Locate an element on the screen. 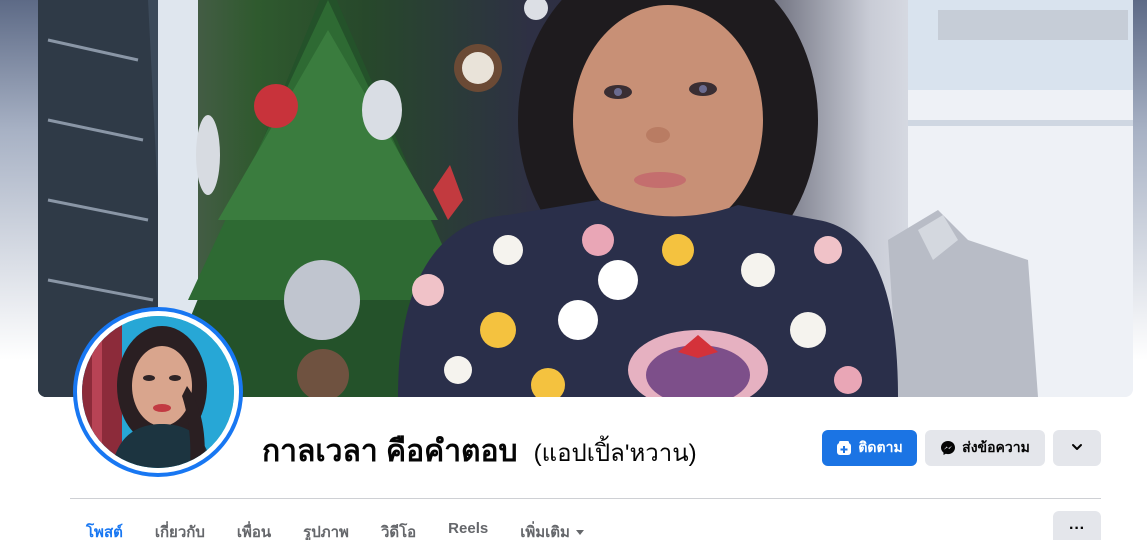 This screenshot has height=540, width=1147. chevron-down-icon is located at coordinates (1077, 448).